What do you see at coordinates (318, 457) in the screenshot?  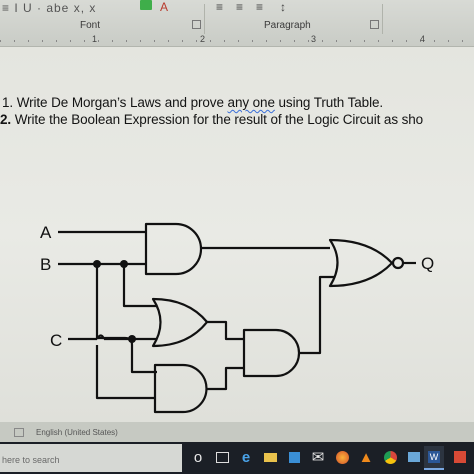 I see `mail-icon: ✉` at bounding box center [318, 457].